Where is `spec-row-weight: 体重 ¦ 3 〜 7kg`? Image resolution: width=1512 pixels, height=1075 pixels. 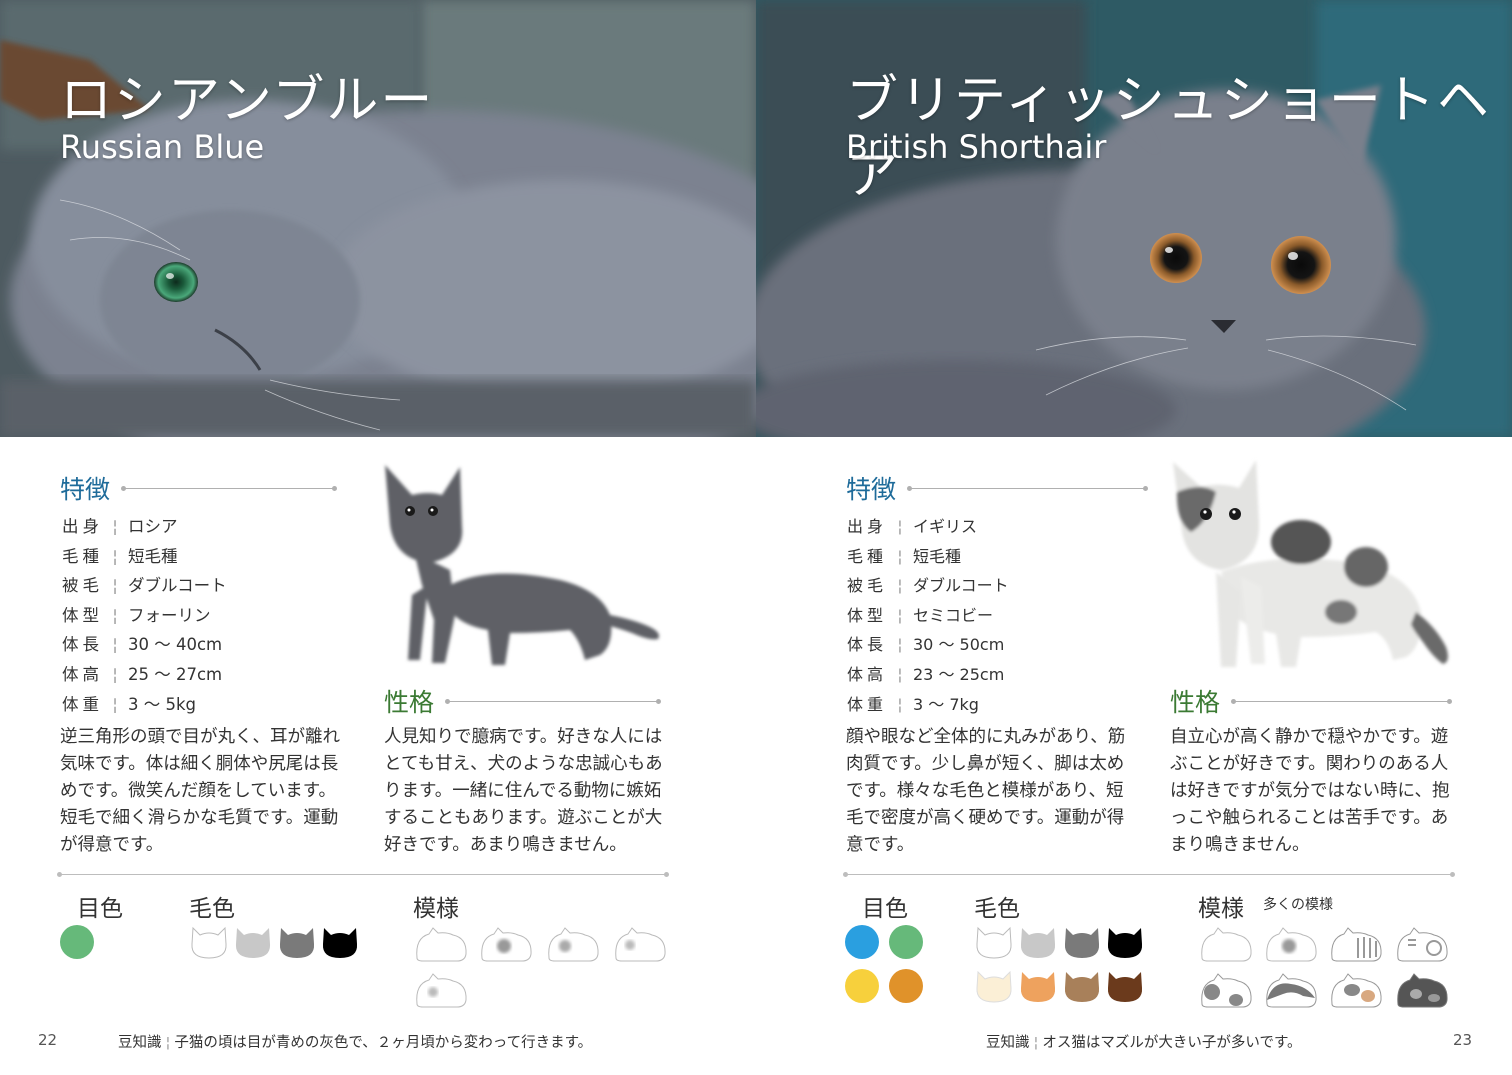
spec-row-weight: 体重 ¦ 3 〜 7kg is located at coordinates (928, 705).